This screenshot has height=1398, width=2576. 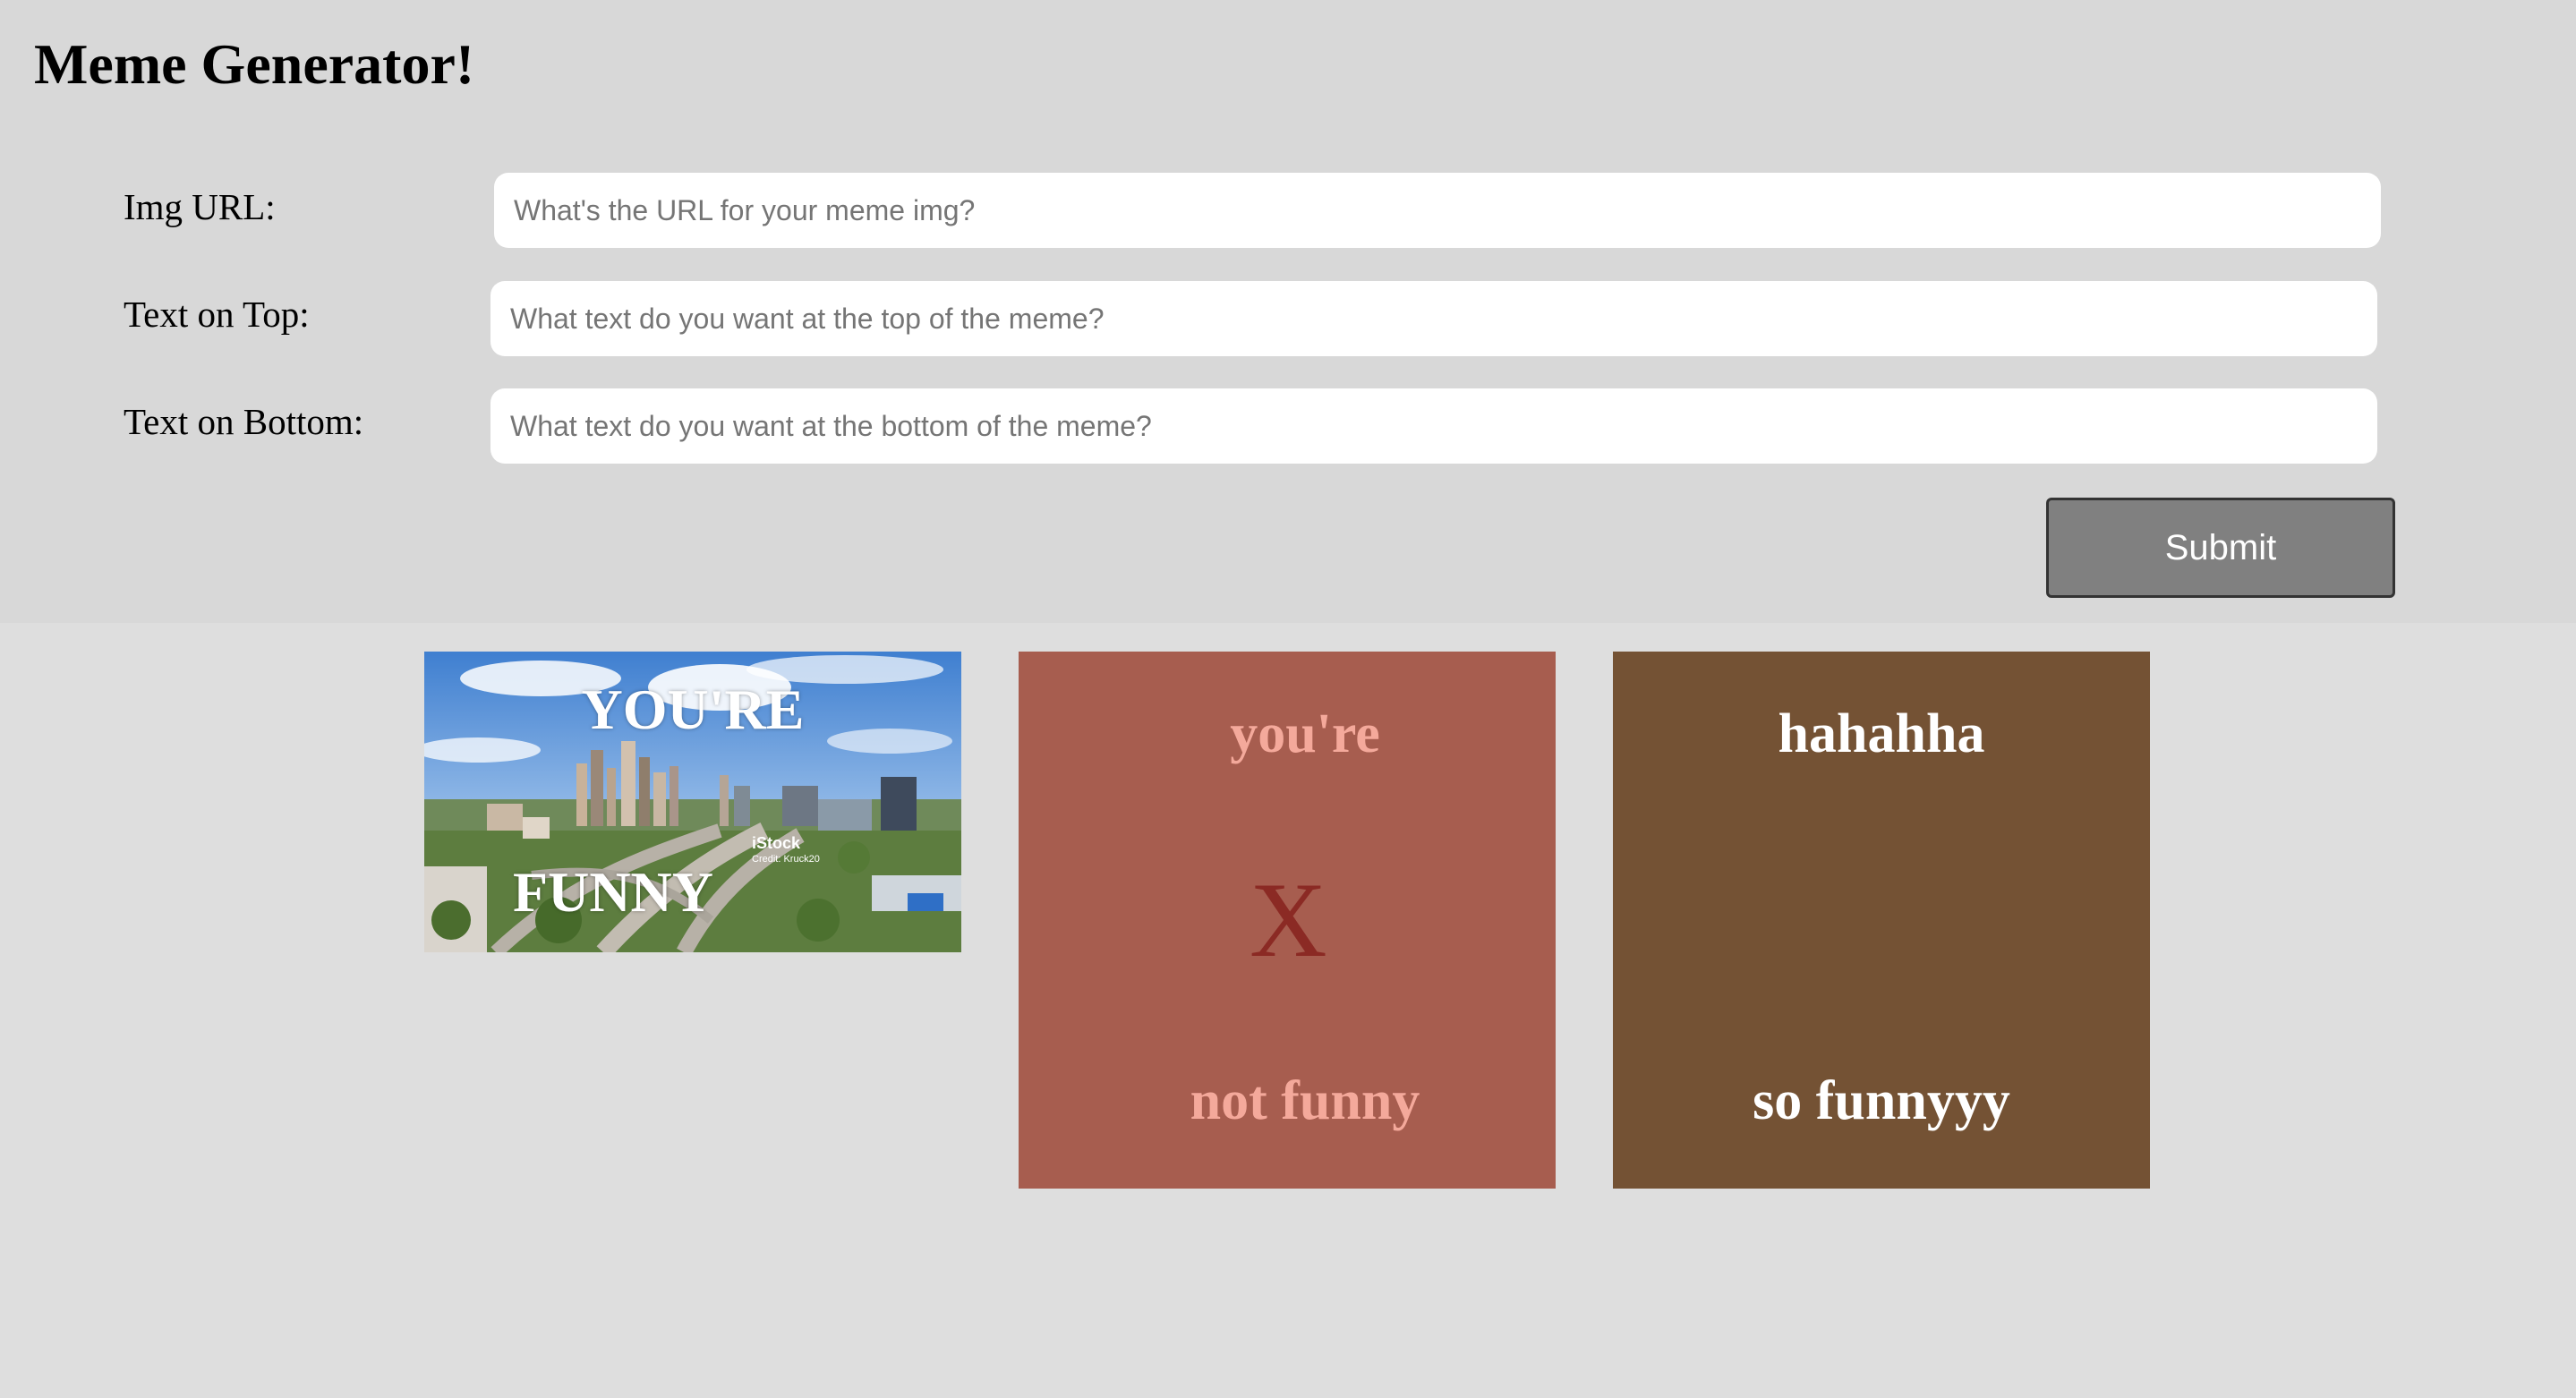 What do you see at coordinates (217, 315) in the screenshot?
I see `top-text-label: Text on Top:` at bounding box center [217, 315].